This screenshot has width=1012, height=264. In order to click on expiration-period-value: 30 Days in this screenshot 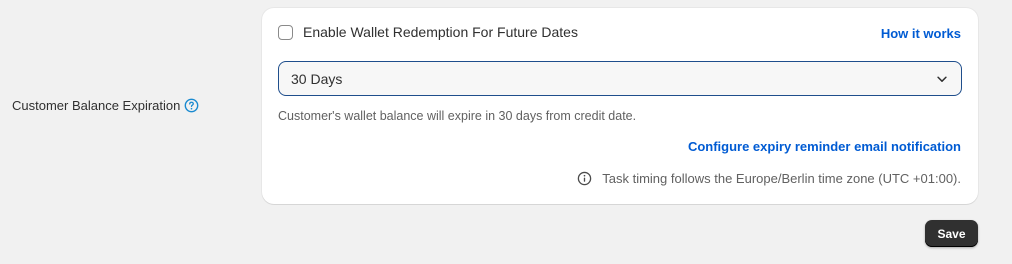, I will do `click(317, 78)`.